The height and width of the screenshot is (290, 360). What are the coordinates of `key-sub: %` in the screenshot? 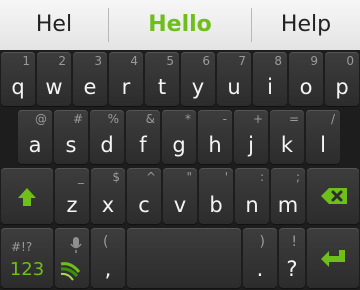 It's located at (113, 119).